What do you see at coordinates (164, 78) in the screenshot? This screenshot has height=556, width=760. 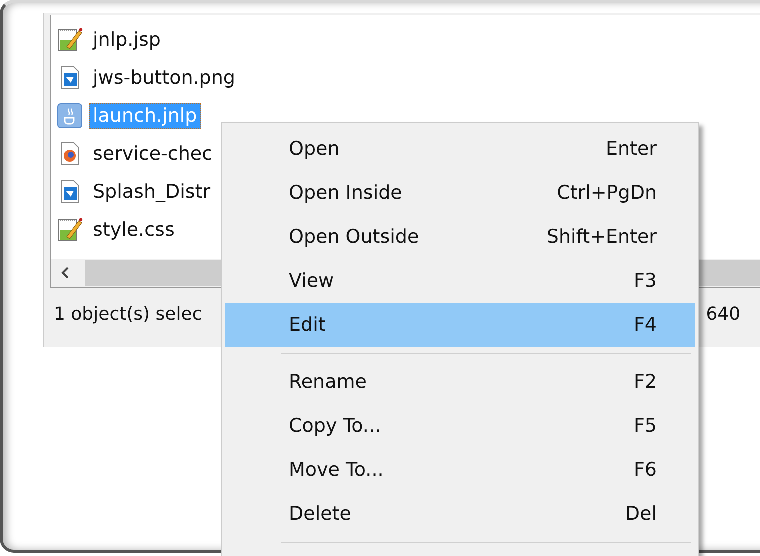 I see `file-name: jws-button.png` at bounding box center [164, 78].